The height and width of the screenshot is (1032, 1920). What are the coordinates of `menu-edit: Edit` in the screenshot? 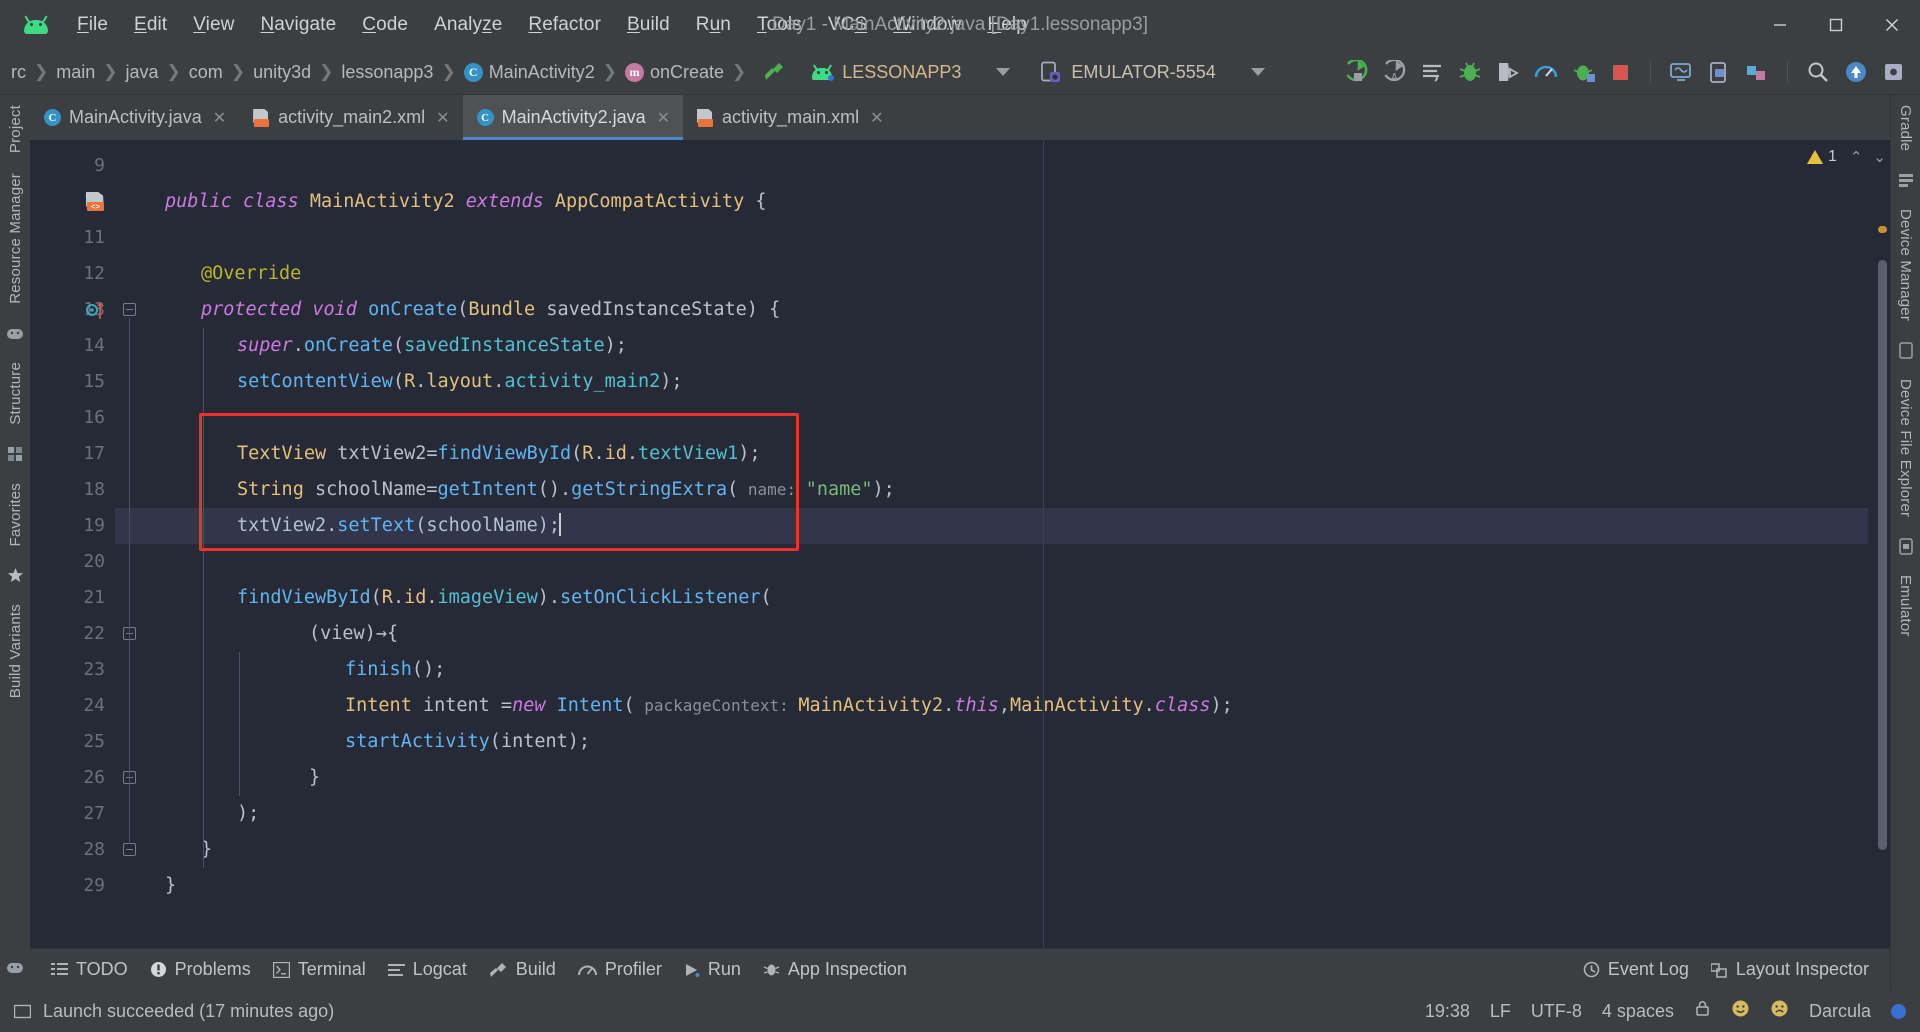 It's located at (150, 25).